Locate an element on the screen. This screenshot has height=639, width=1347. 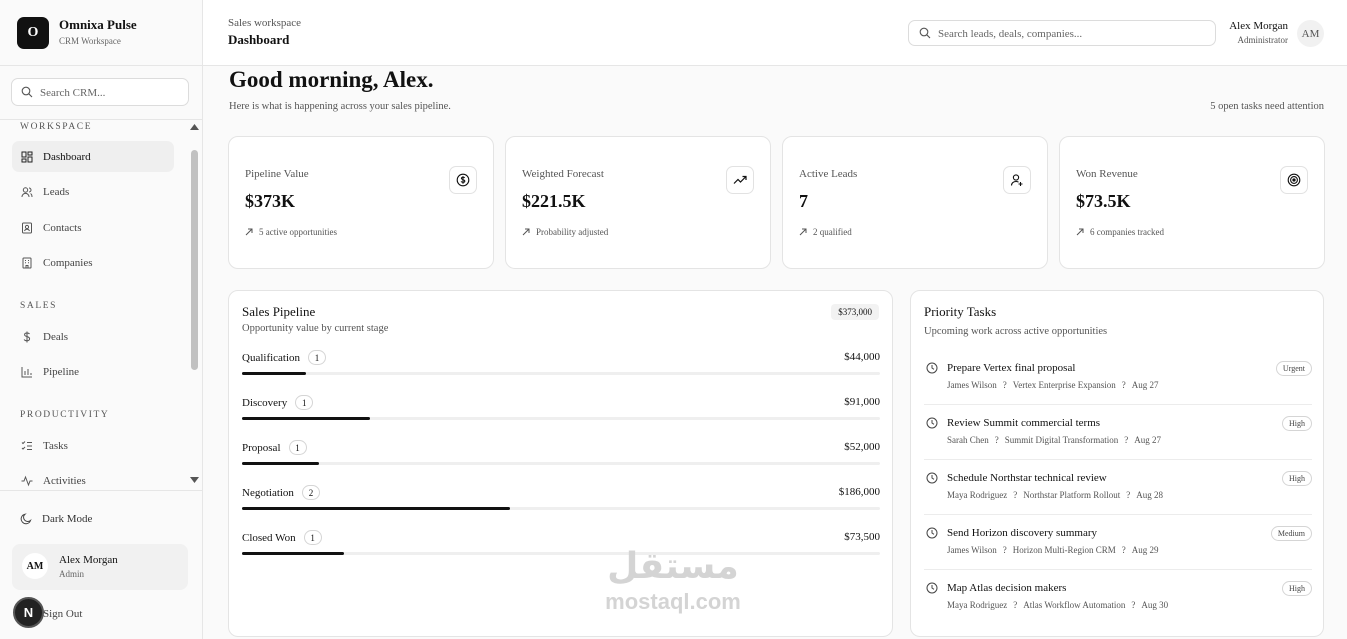
stat-value: $373K is located at coordinates (270, 201).